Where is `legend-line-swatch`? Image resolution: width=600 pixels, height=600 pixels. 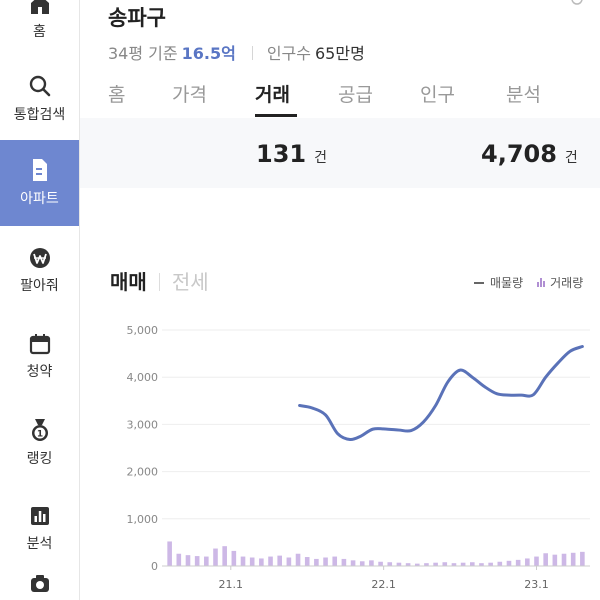 legend-line-swatch is located at coordinates (479, 282).